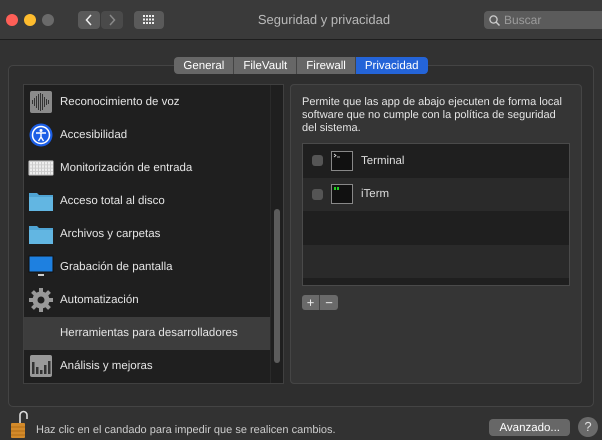  I want to click on sidebar-item: Herramientas para desarrolladores, so click(147, 333).